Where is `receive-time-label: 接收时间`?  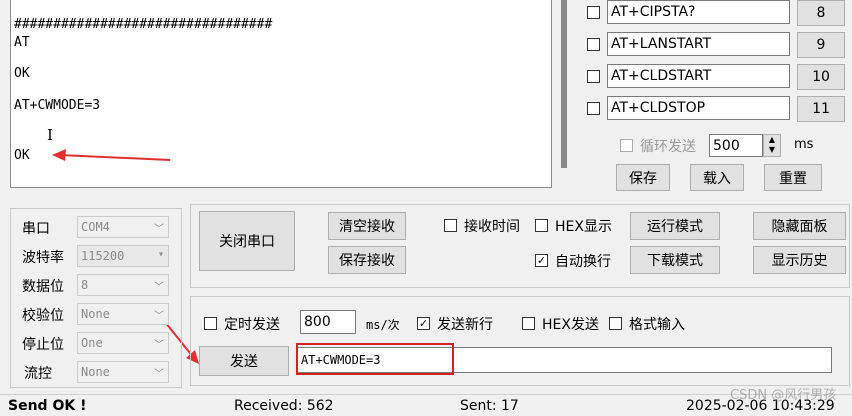 receive-time-label: 接收时间 is located at coordinates (492, 227).